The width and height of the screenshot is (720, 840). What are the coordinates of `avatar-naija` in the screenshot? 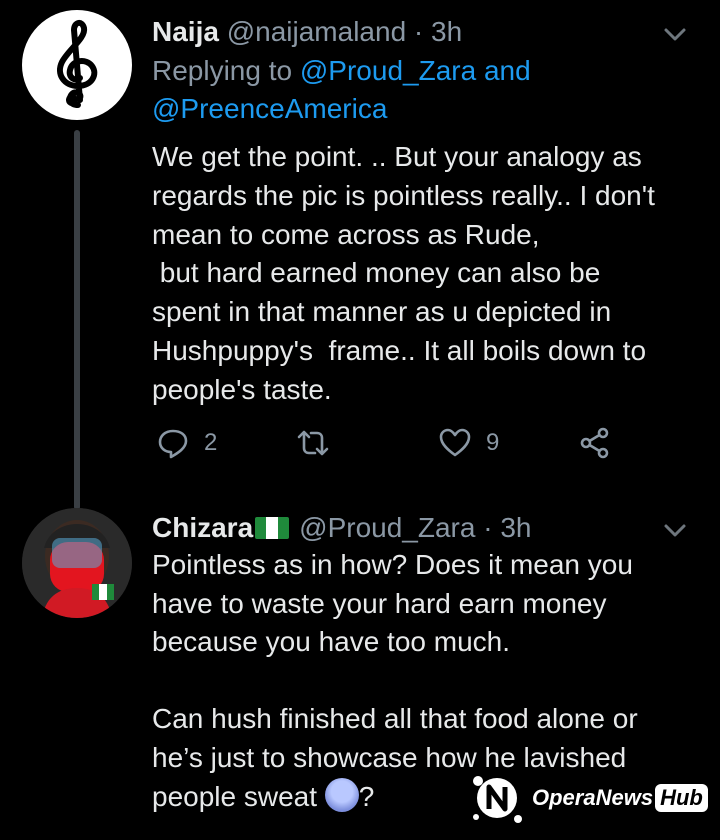 It's located at (77, 65).